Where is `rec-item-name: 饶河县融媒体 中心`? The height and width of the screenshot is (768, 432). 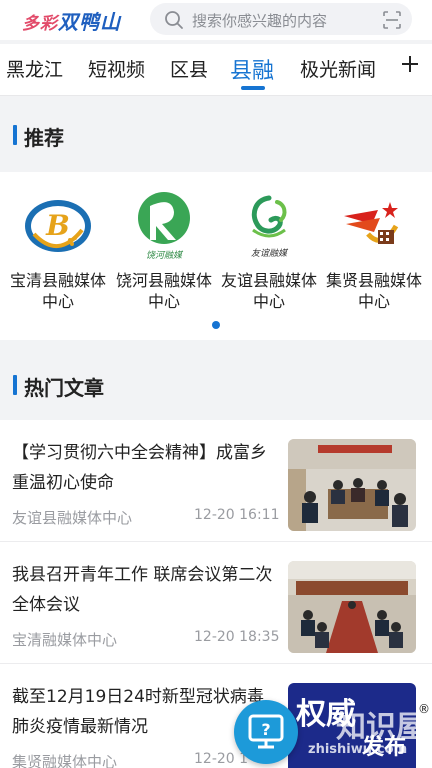 rec-item-name: 饶河县融媒体 中心 is located at coordinates (163, 291).